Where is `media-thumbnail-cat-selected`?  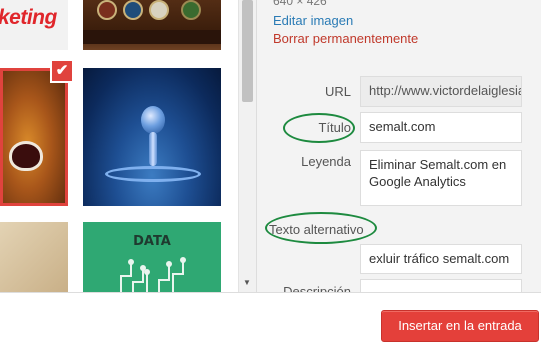 media-thumbnail-cat-selected is located at coordinates (34, 137).